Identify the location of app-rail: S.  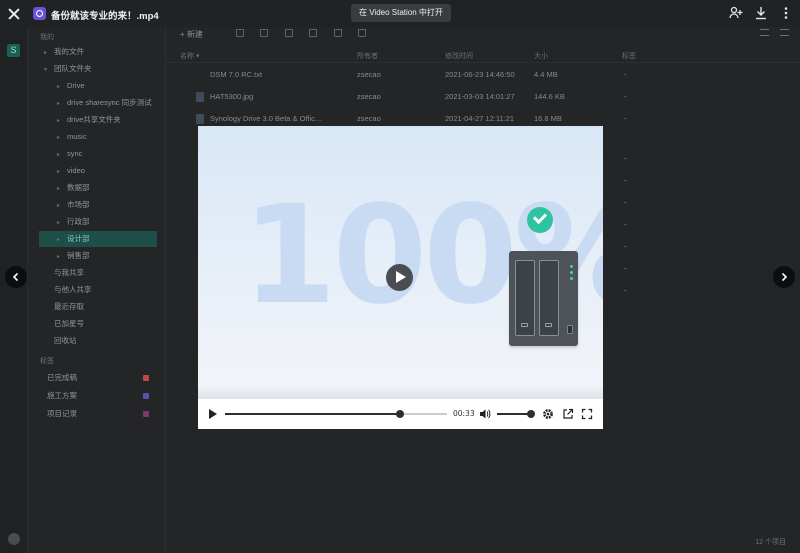
(14, 290).